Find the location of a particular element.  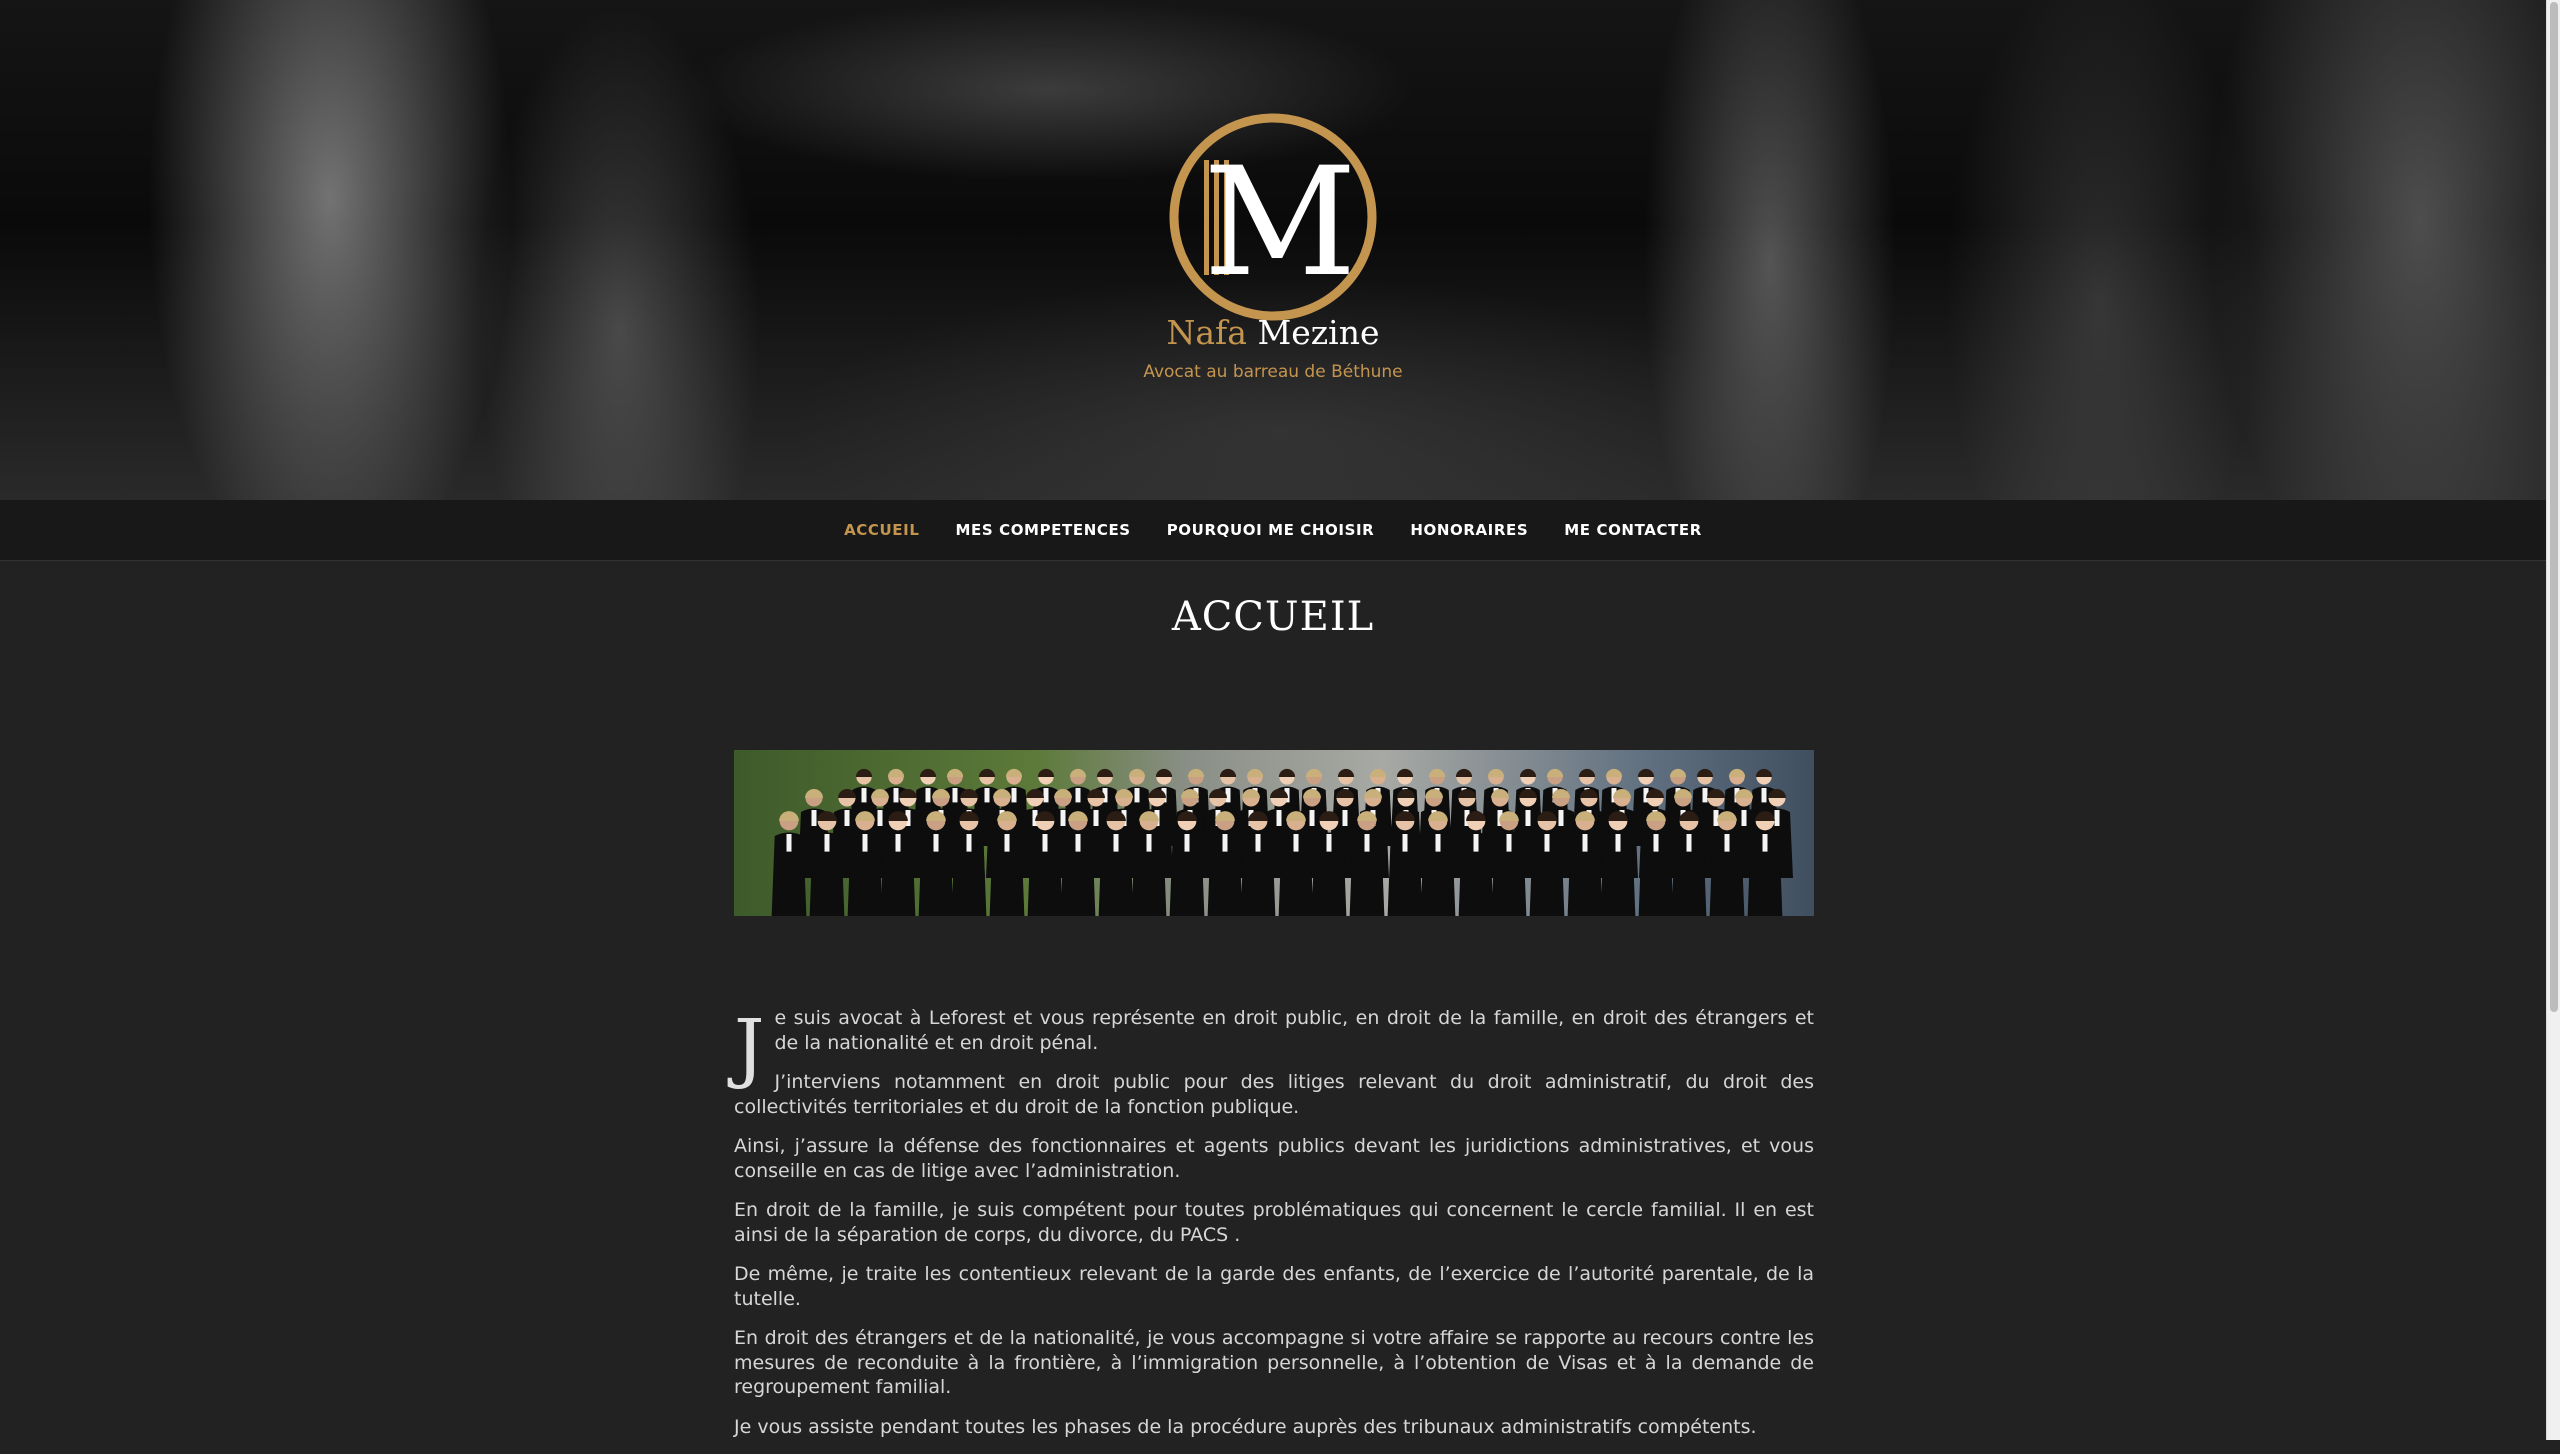

vertical-scrollbar is located at coordinates (2553, 720).